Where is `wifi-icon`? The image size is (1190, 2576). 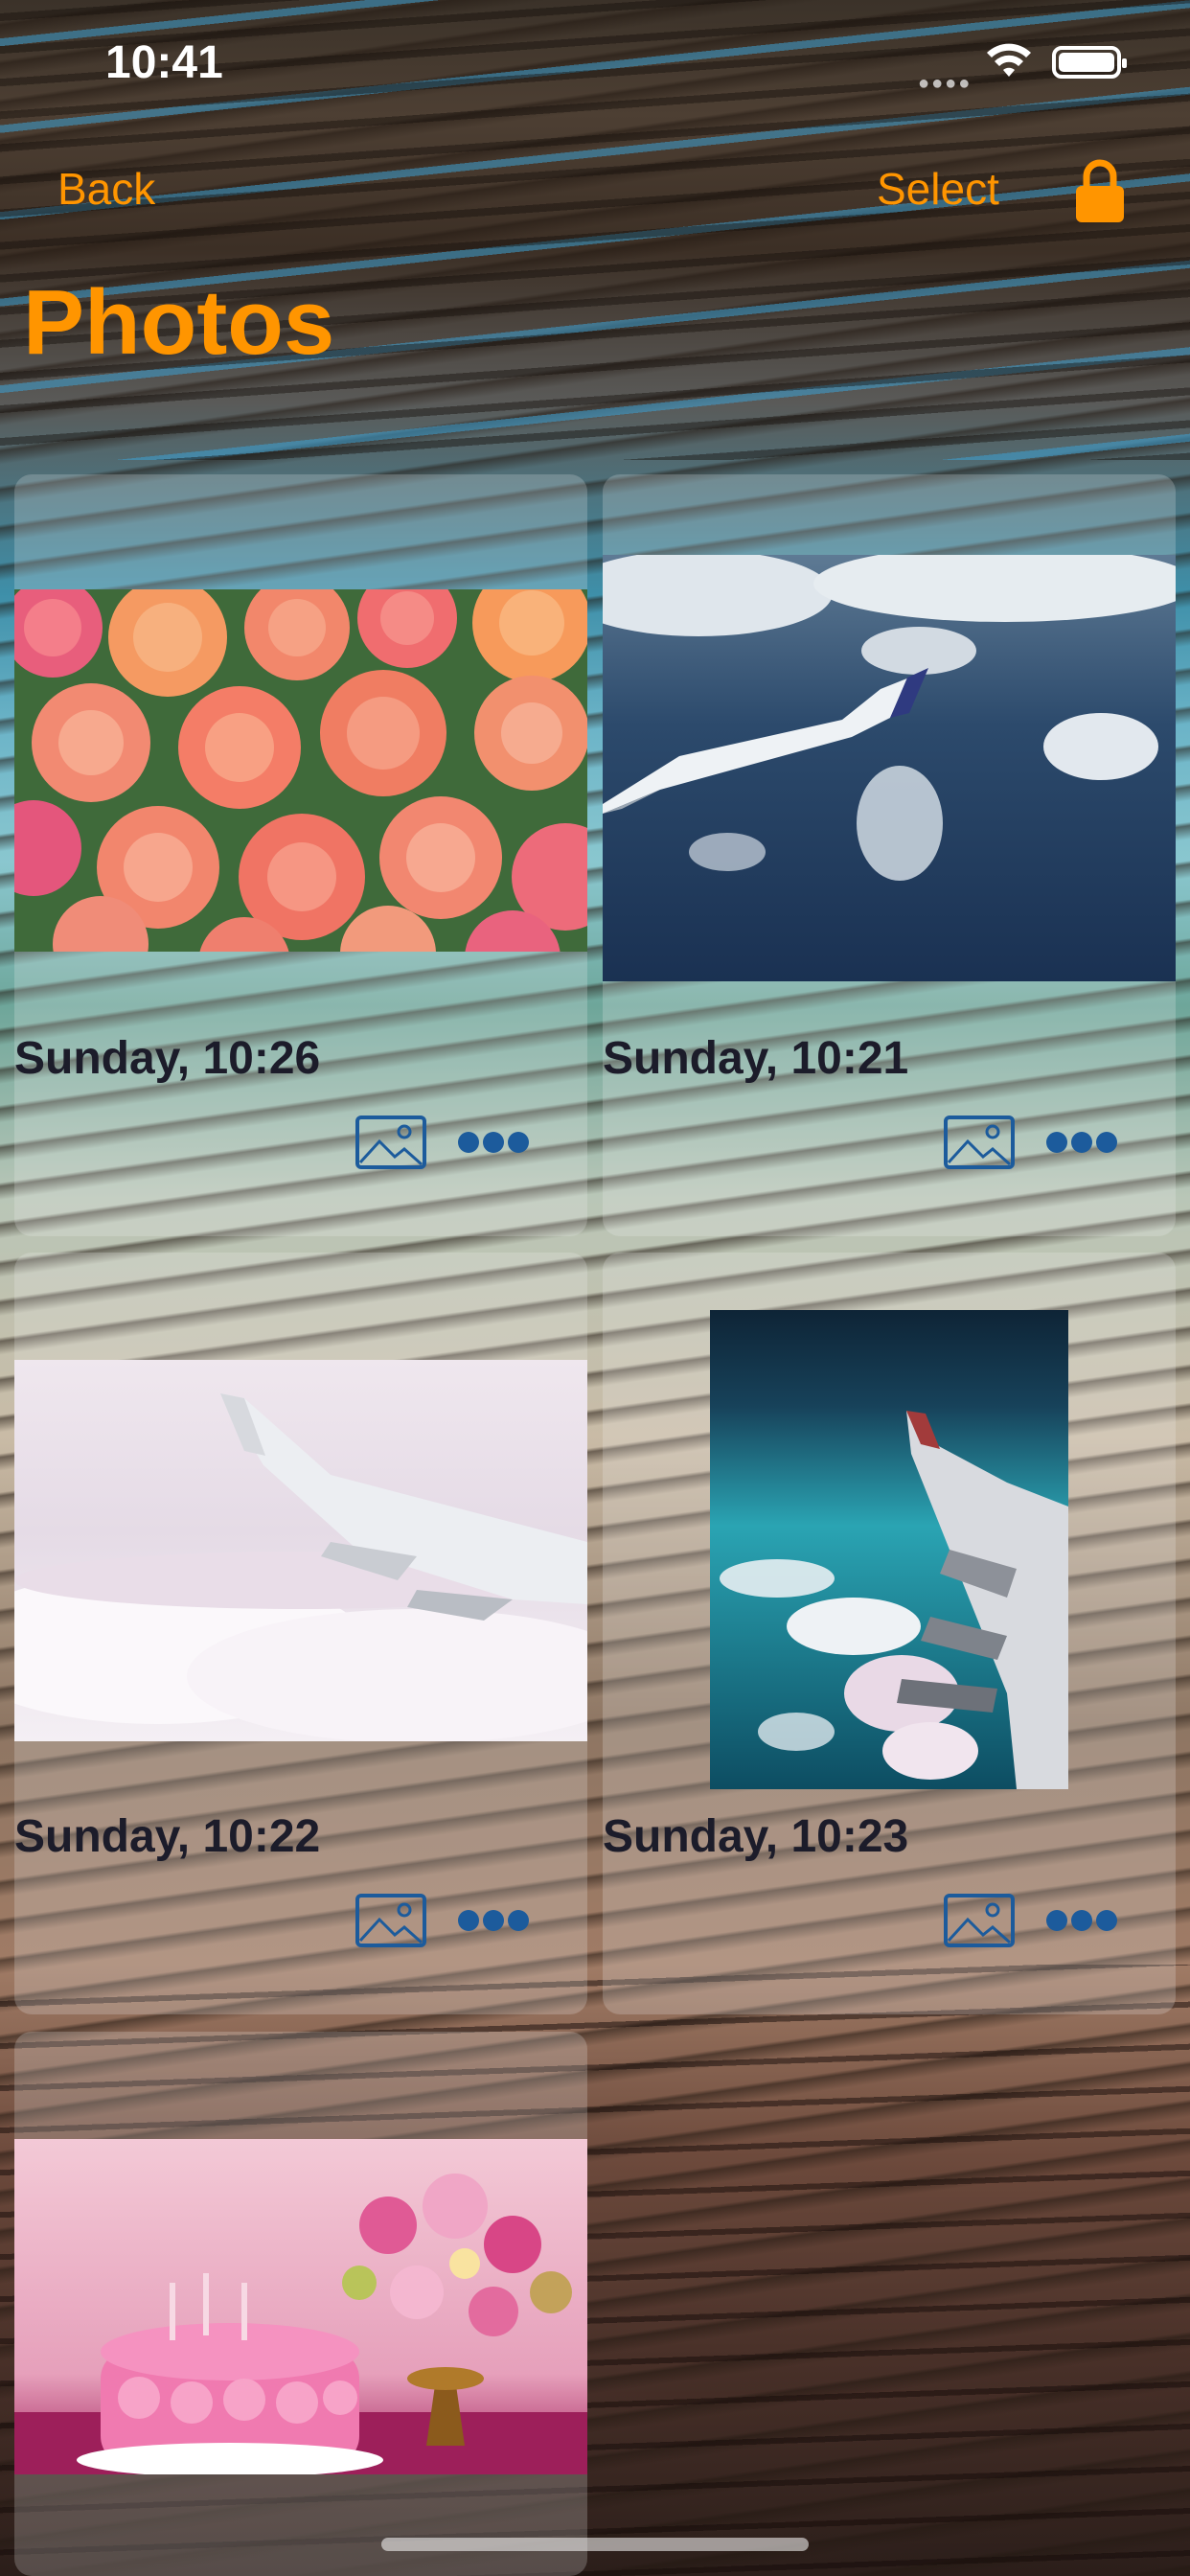 wifi-icon is located at coordinates (1009, 60).